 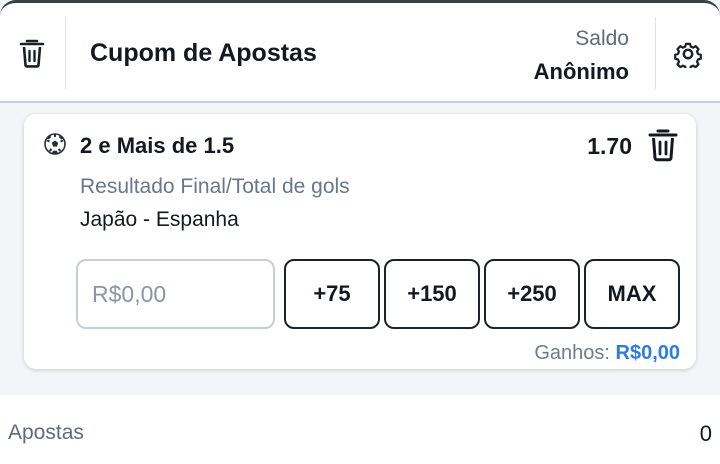 What do you see at coordinates (572, 353) in the screenshot?
I see `winnings-label: Ganhos:` at bounding box center [572, 353].